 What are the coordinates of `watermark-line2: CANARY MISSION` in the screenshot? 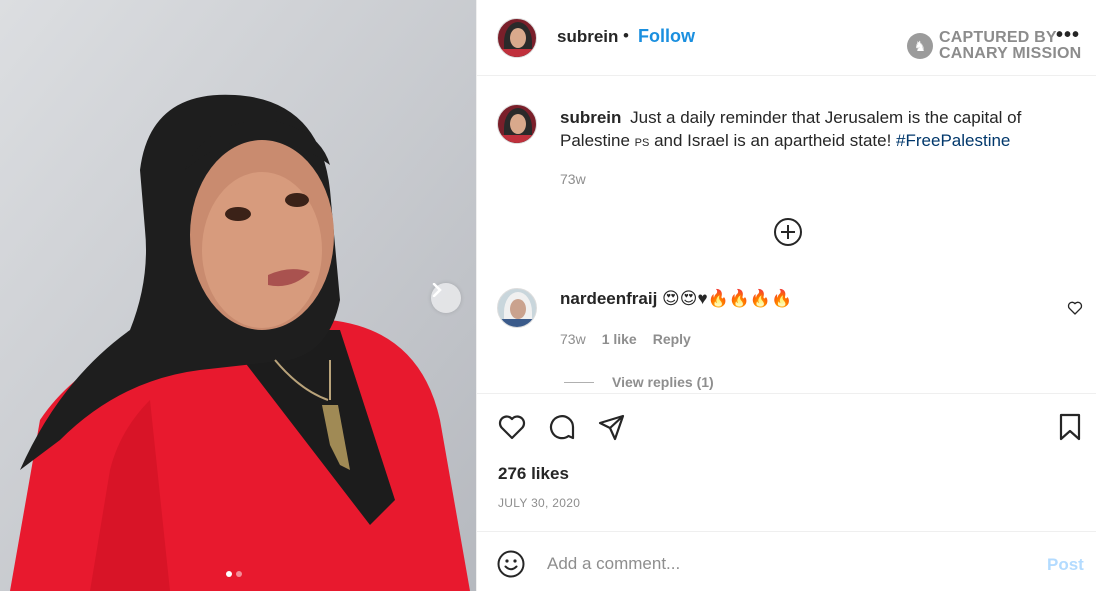 It's located at (1010, 53).